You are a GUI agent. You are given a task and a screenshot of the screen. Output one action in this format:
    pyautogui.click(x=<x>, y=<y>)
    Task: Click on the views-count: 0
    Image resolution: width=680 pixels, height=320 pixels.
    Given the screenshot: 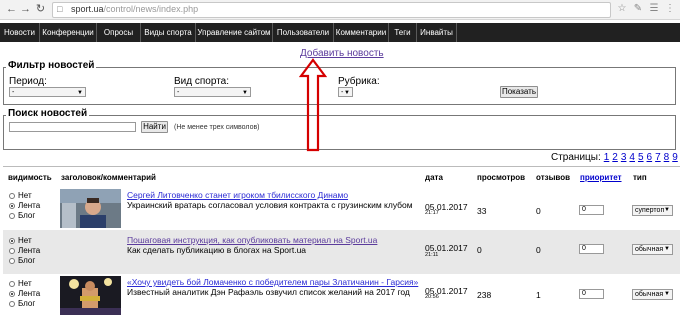 What is the action you would take?
    pyautogui.click(x=479, y=250)
    